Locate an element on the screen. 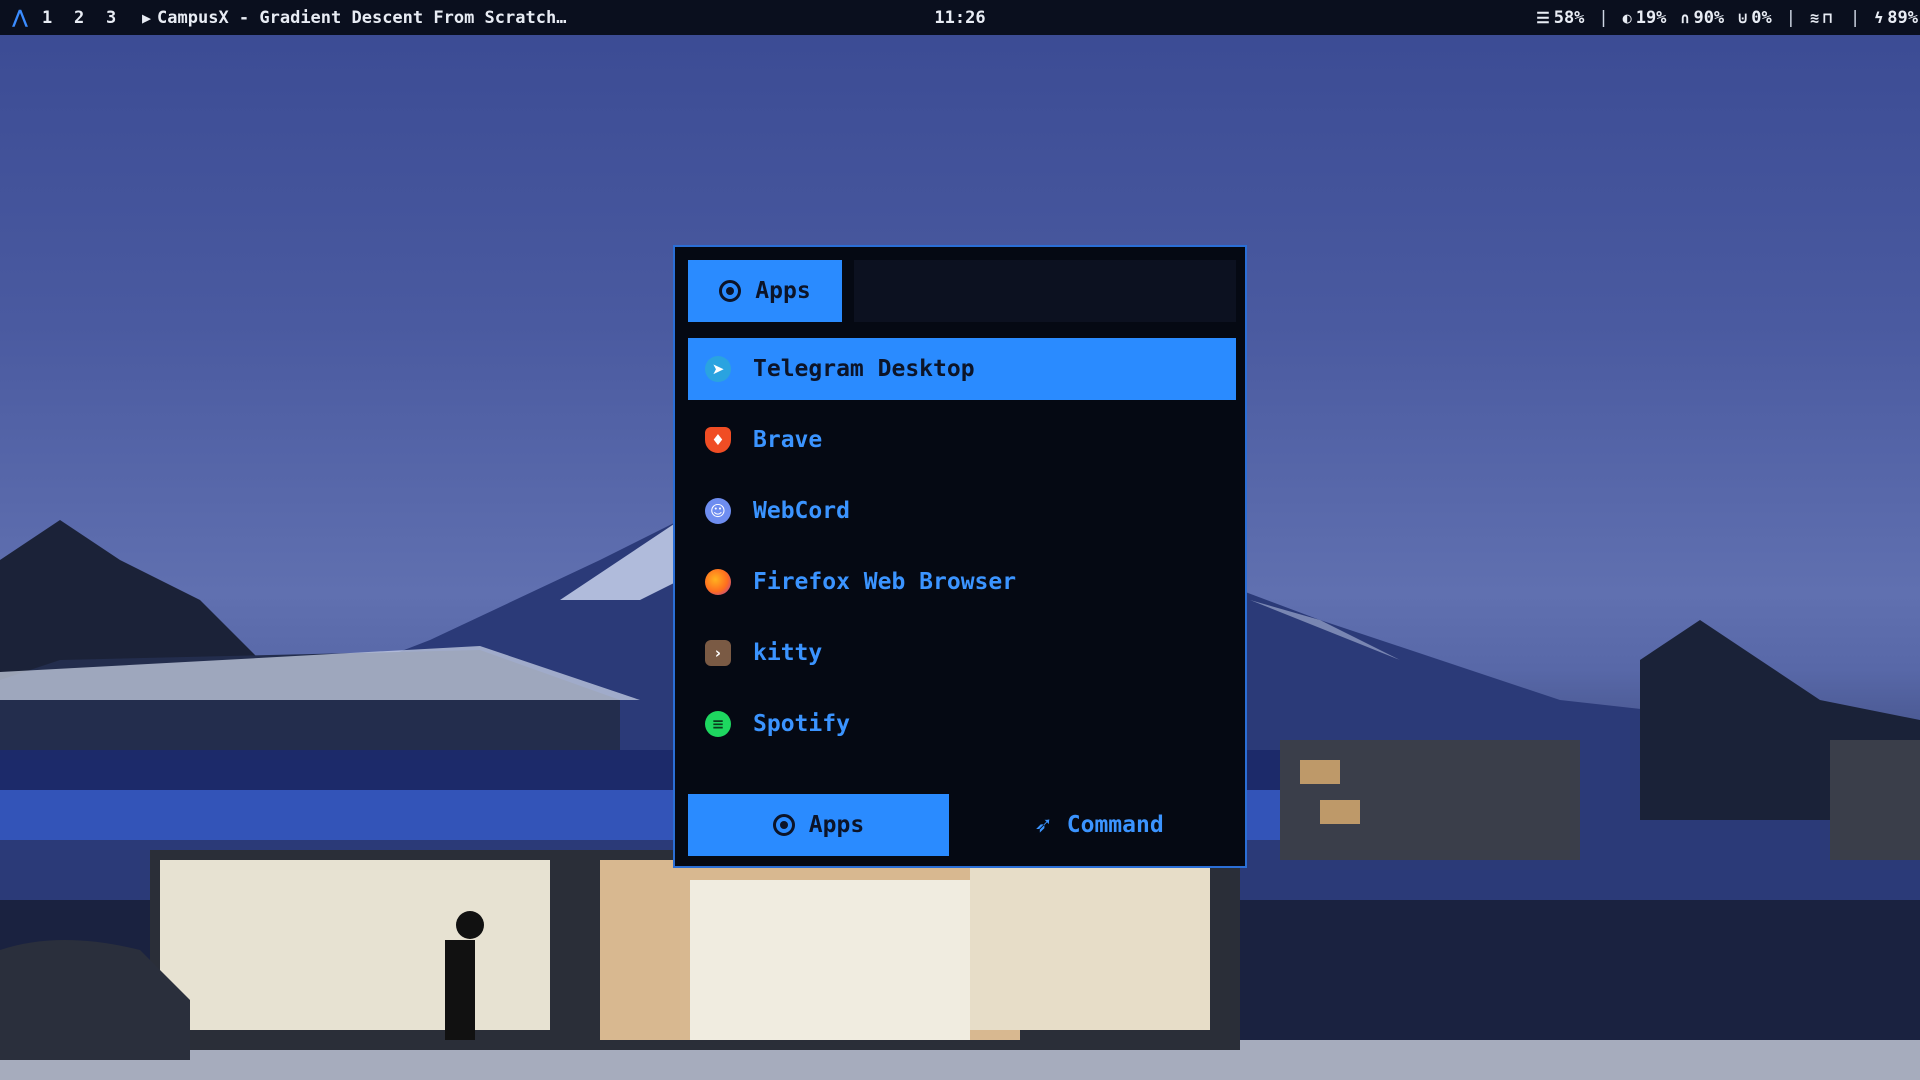 Image resolution: width=1920 pixels, height=1080 pixels. brightness-value: 19% is located at coordinates (1651, 17).